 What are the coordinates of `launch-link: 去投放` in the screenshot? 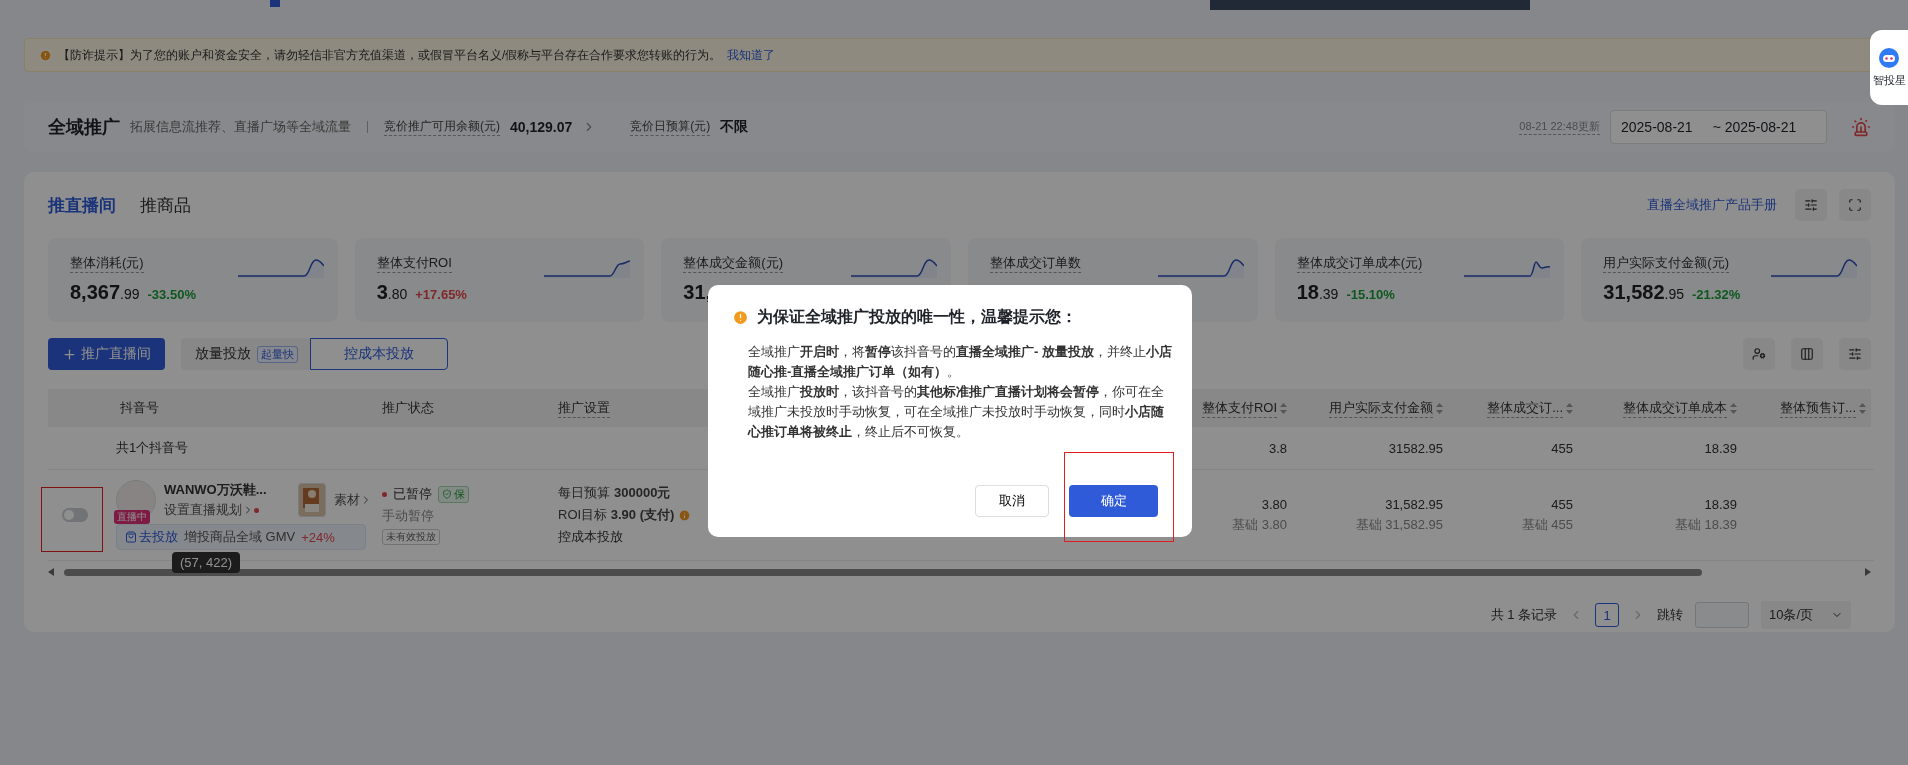 It's located at (151, 537).